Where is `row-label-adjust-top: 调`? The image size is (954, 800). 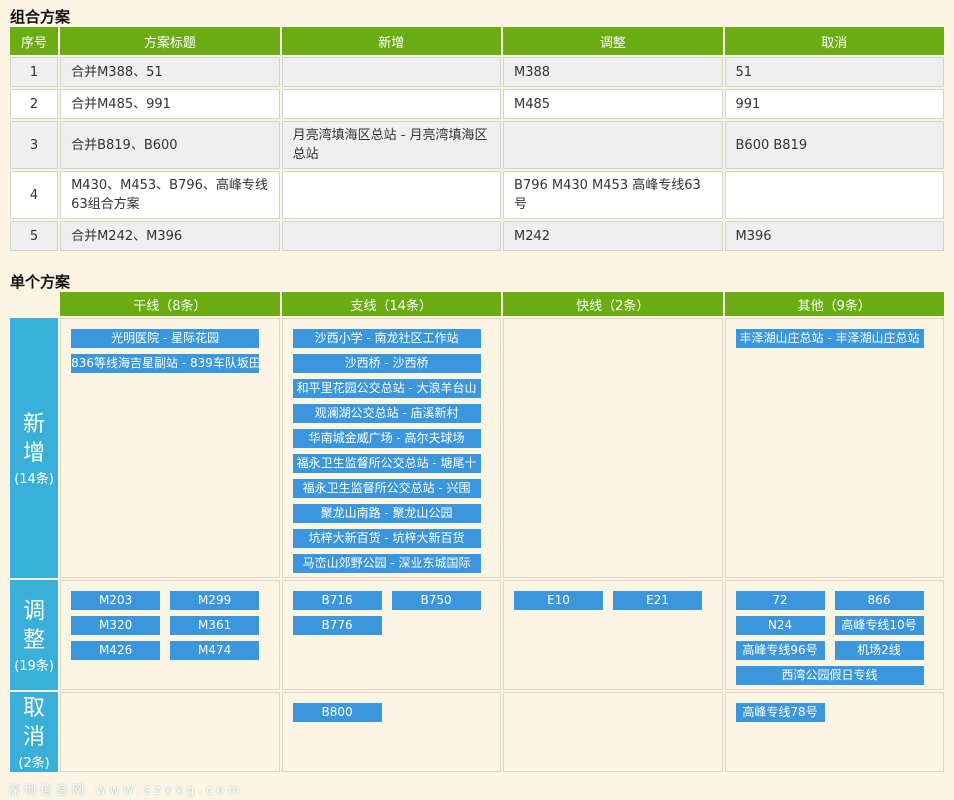
row-label-adjust-top: 调 is located at coordinates (34, 611).